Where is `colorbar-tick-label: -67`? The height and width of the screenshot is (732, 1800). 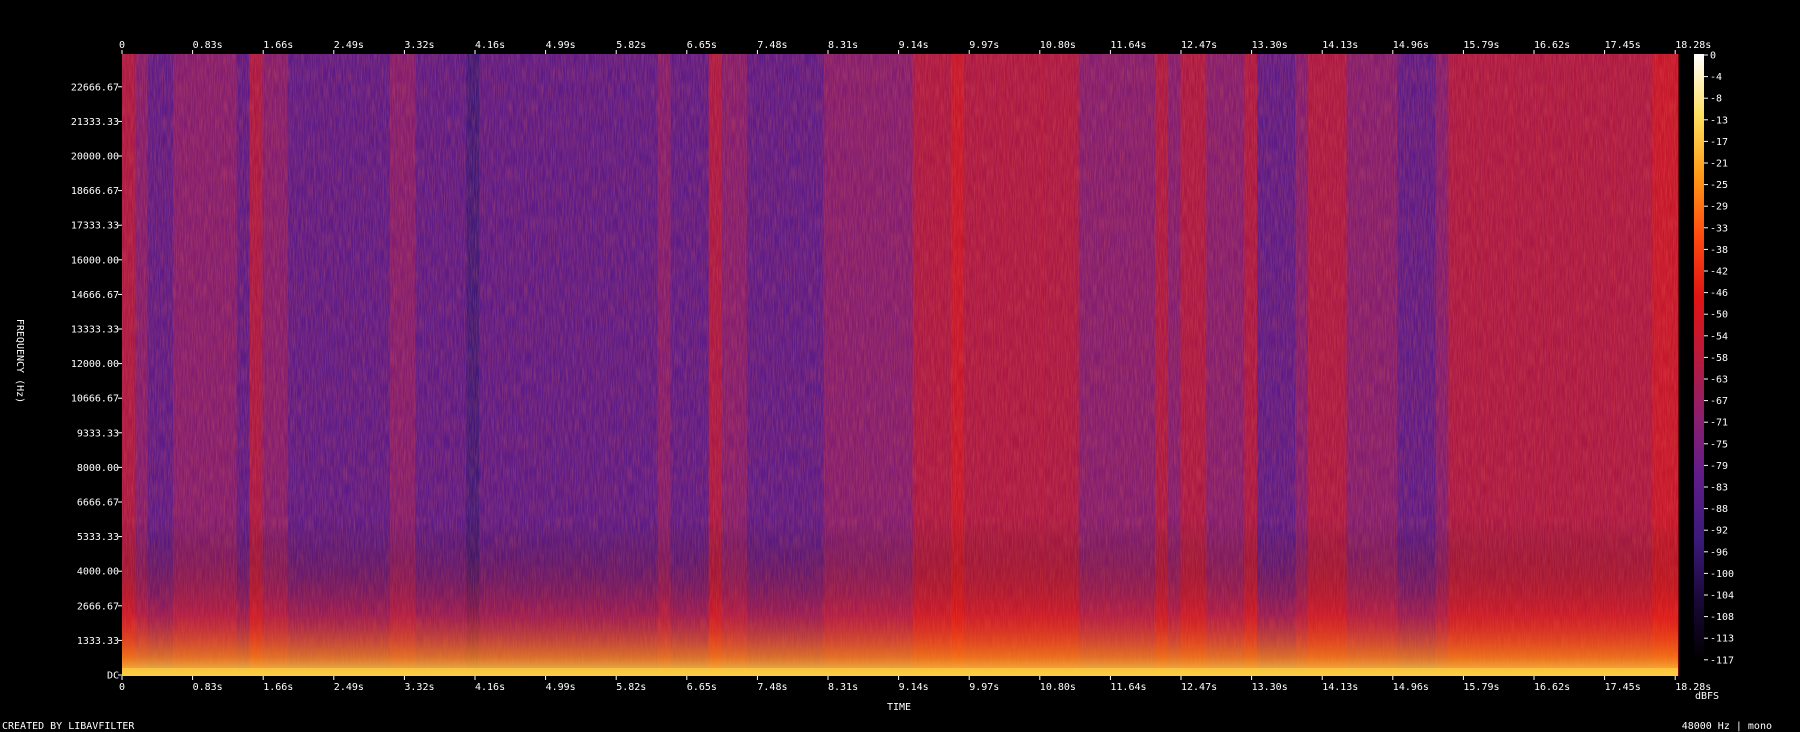 colorbar-tick-label: -67 is located at coordinates (1719, 401).